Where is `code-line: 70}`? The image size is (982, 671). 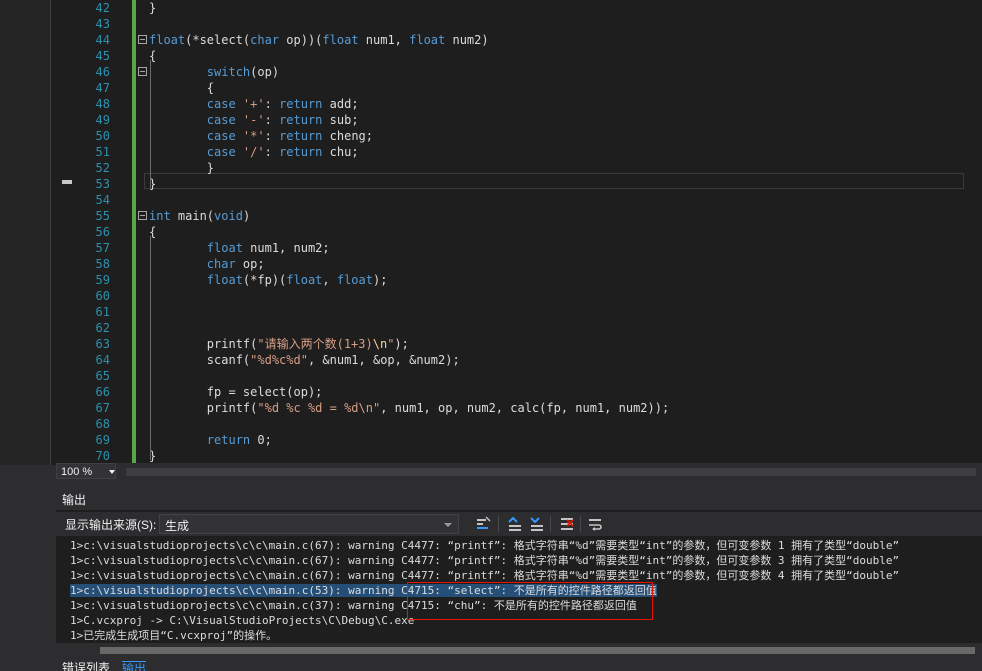 code-line: 70} is located at coordinates (519, 455).